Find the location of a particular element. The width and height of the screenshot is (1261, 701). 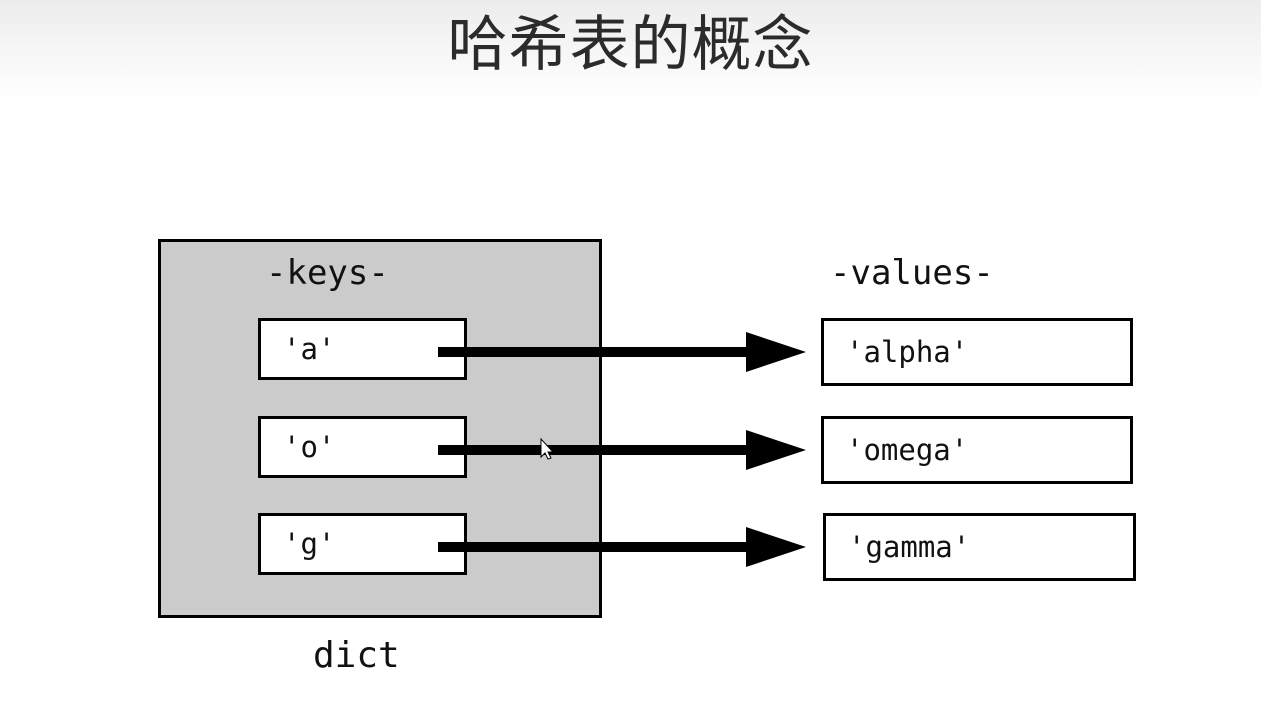

title-bar: 哈希表的概念 is located at coordinates (630, 50).